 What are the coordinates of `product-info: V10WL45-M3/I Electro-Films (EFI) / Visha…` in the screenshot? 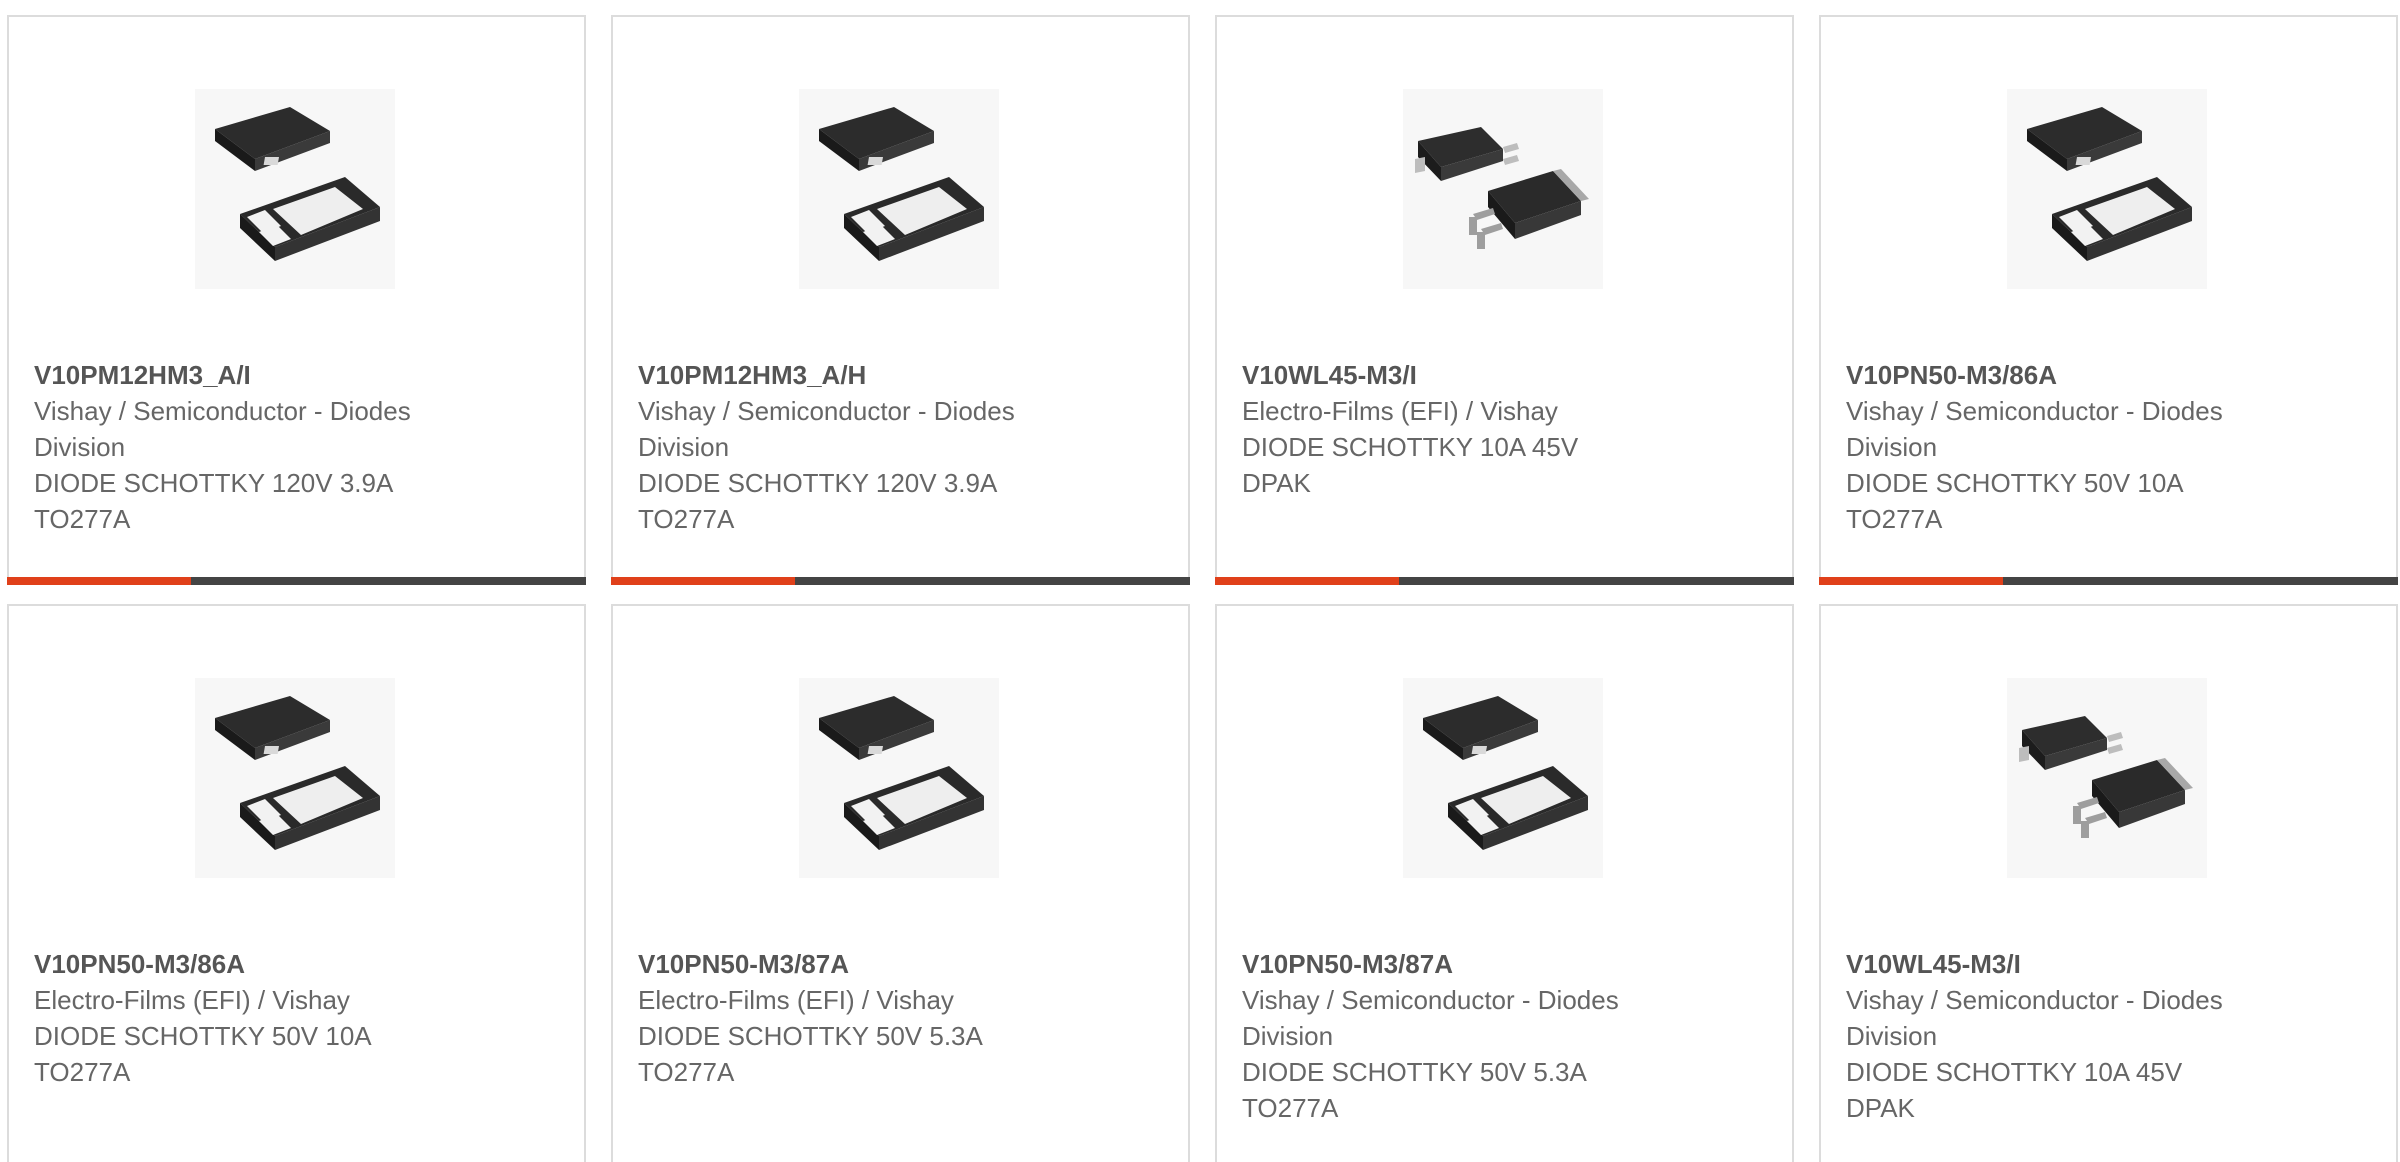 It's located at (1507, 429).